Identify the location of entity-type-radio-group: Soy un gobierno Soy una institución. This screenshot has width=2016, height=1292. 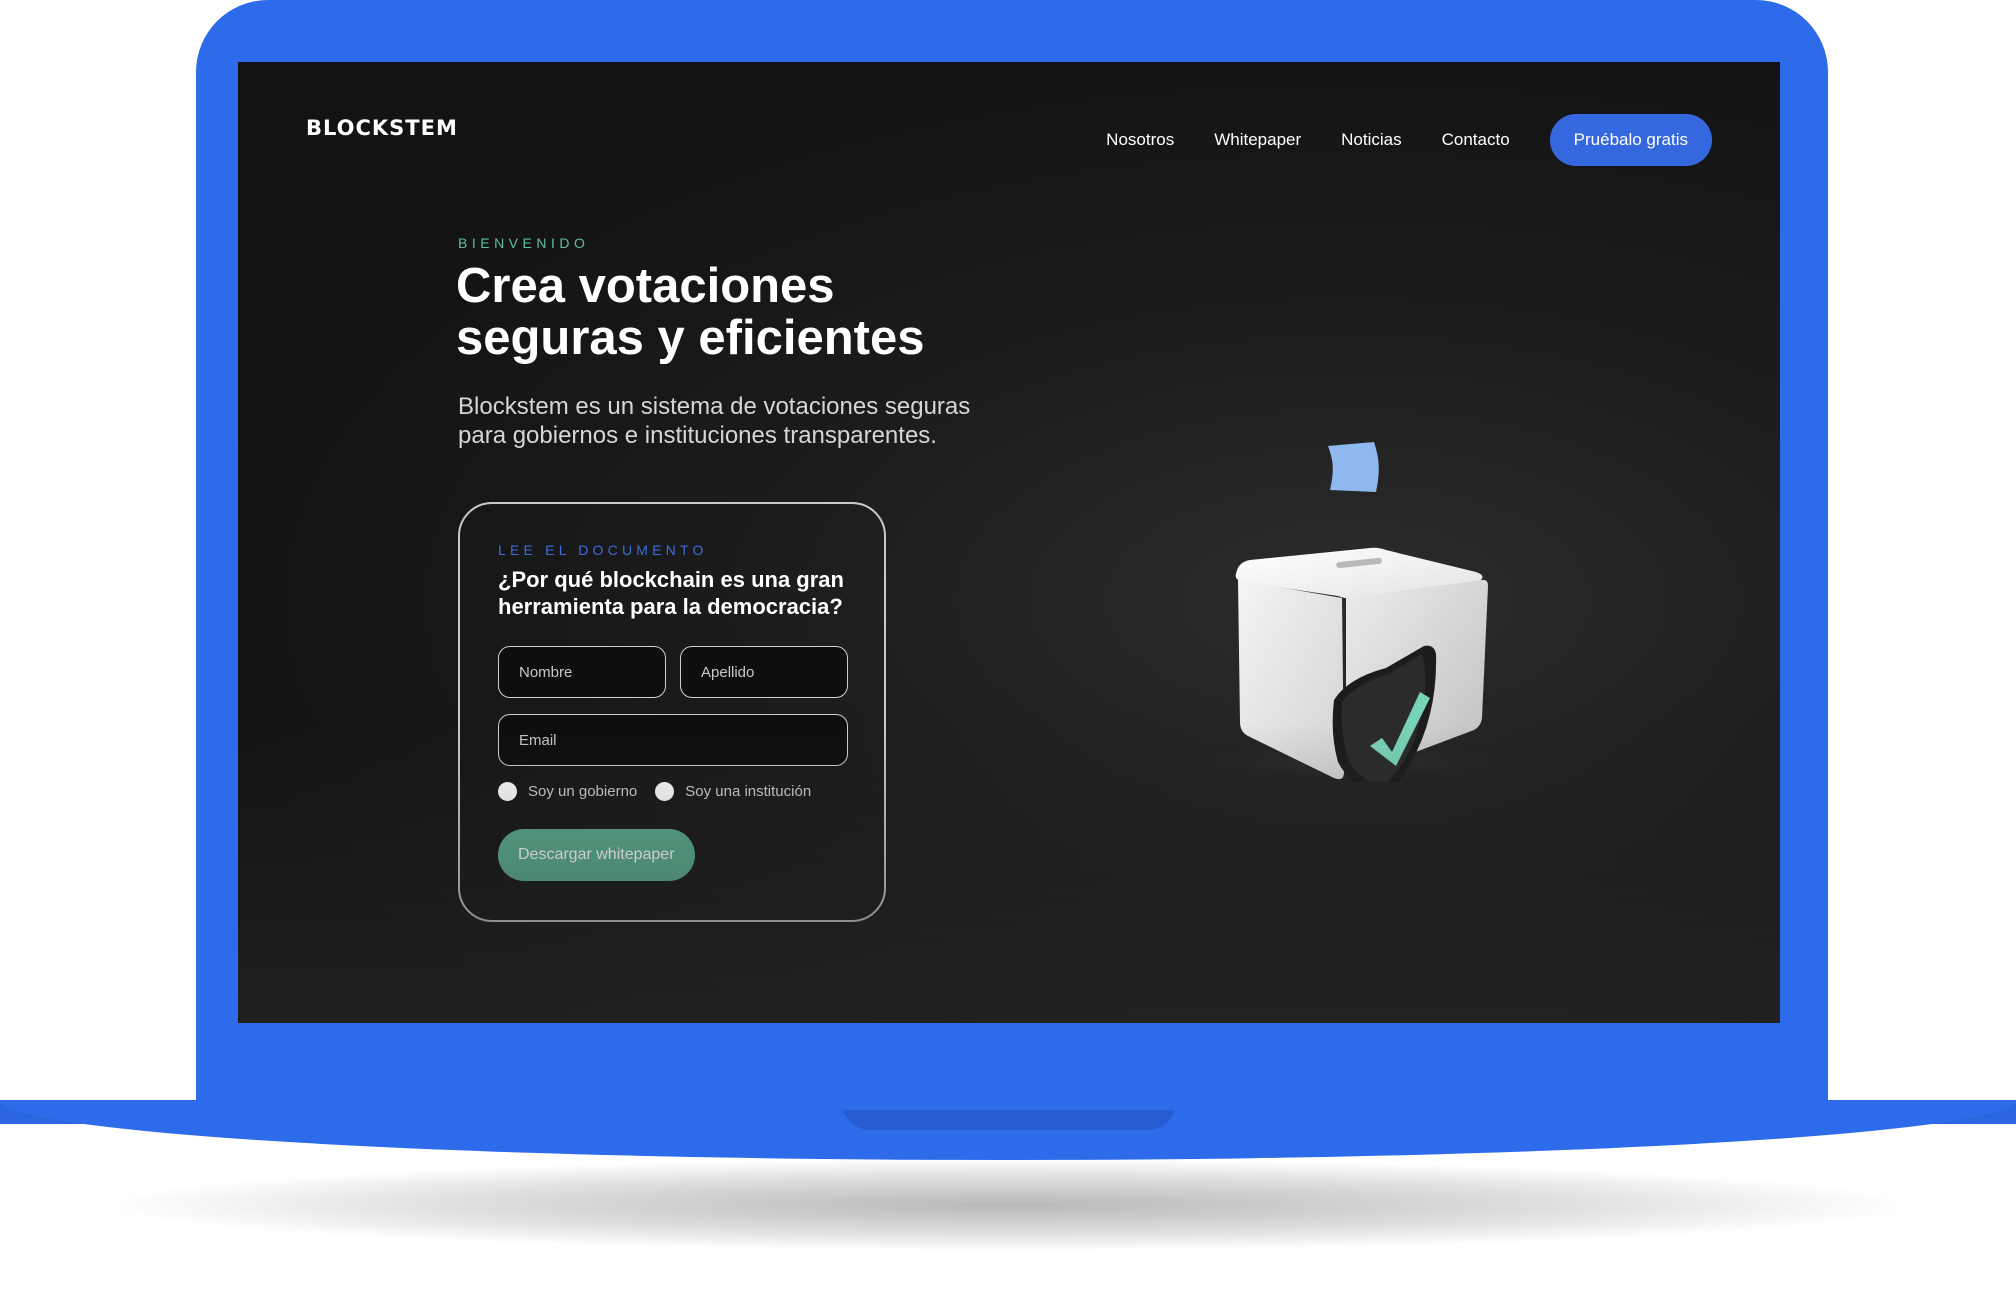
(663, 791).